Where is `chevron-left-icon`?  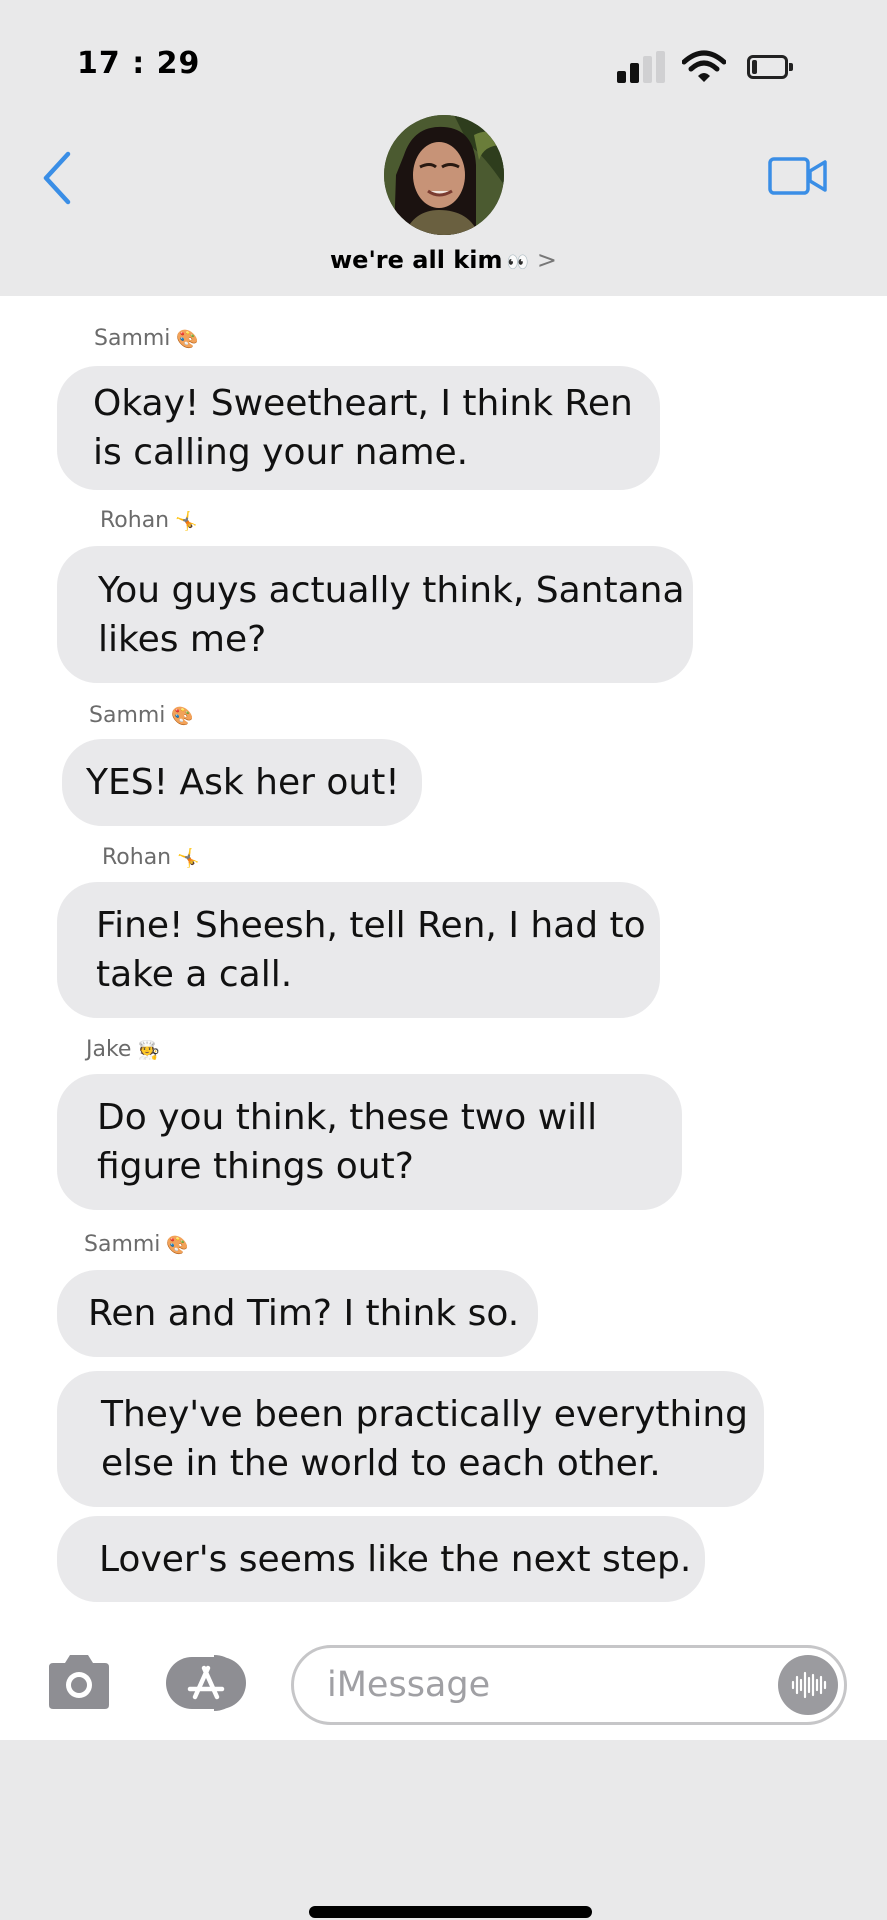
chevron-left-icon is located at coordinates (58, 178).